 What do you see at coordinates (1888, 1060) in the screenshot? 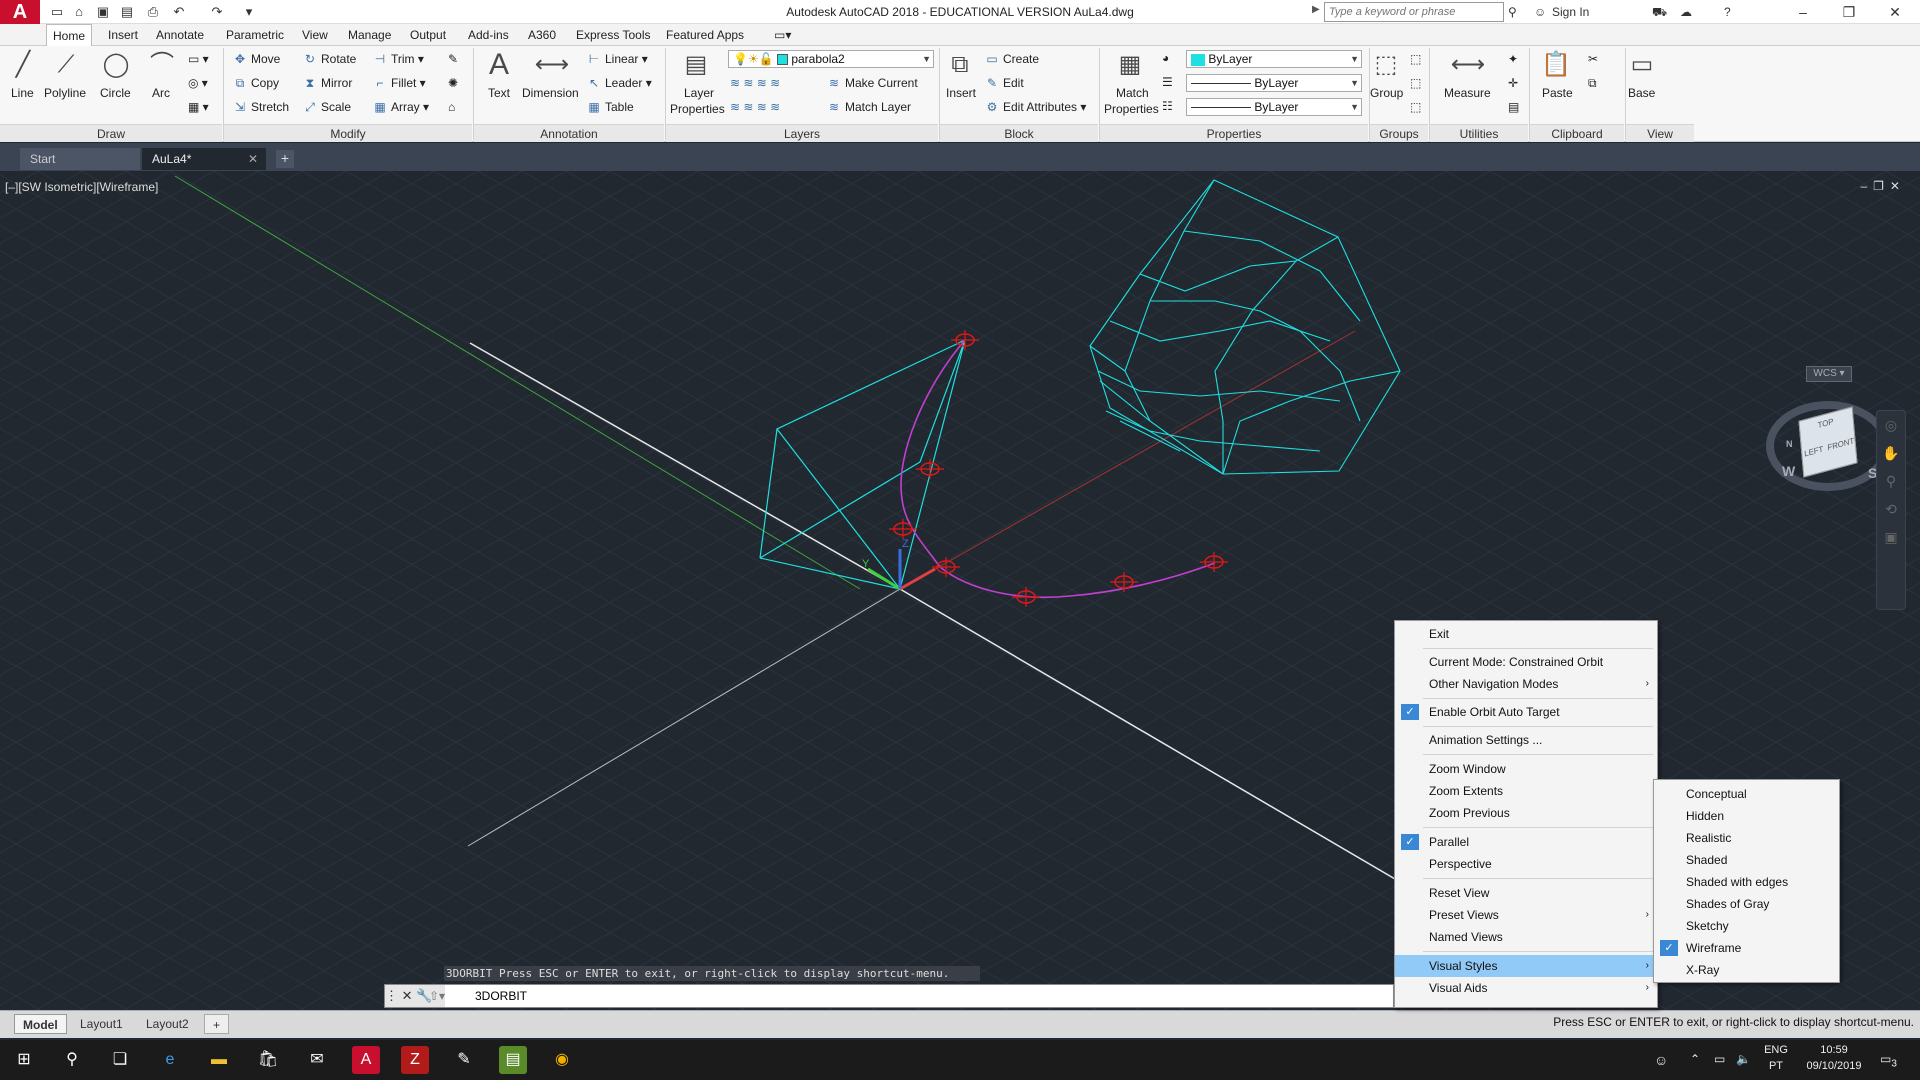
I see `notifications-icon: ▭3` at bounding box center [1888, 1060].